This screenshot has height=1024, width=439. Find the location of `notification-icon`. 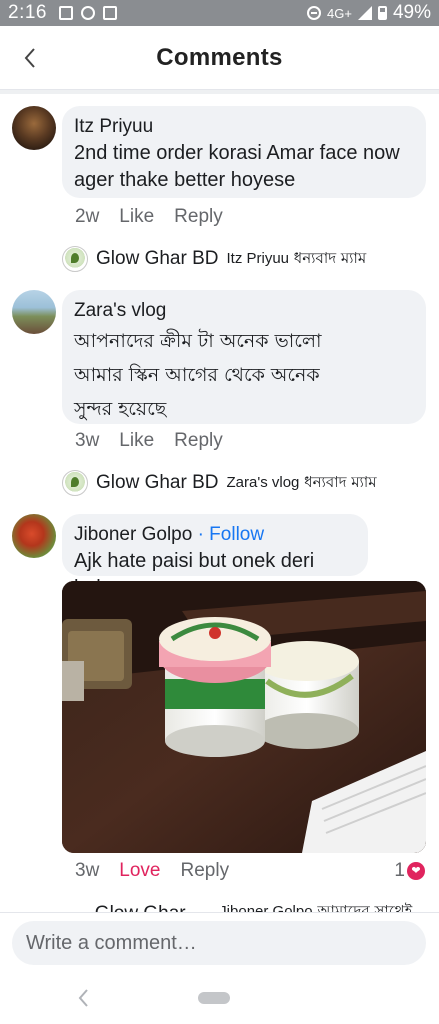

notification-icon is located at coordinates (65, 13).